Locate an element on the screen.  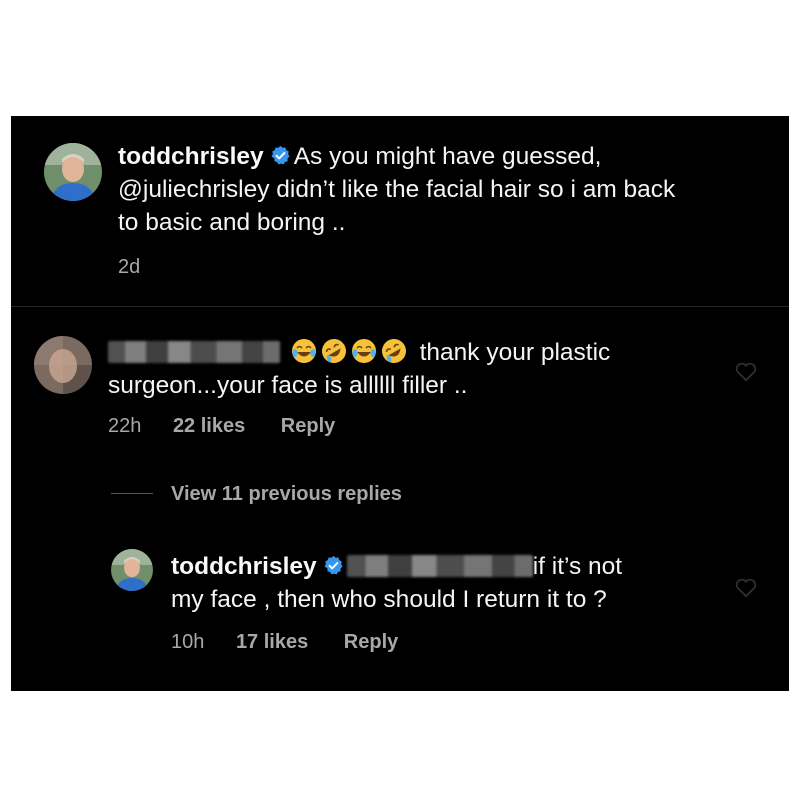
reply-author-avatar is located at coordinates (132, 570).